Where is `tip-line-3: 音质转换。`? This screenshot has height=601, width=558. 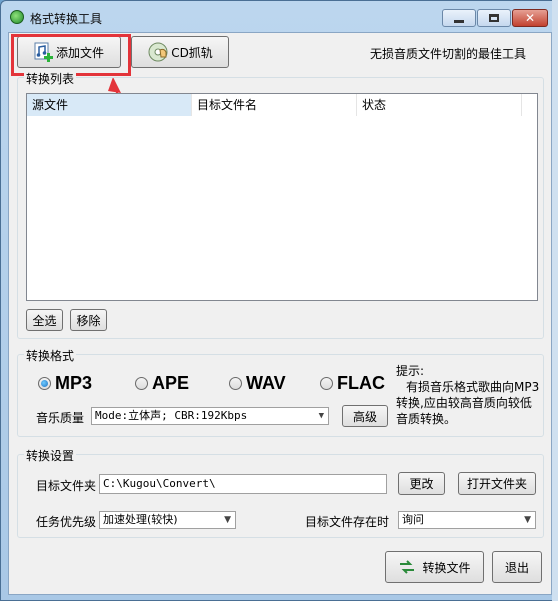
tip-line-3: 音质转换。 is located at coordinates (426, 419).